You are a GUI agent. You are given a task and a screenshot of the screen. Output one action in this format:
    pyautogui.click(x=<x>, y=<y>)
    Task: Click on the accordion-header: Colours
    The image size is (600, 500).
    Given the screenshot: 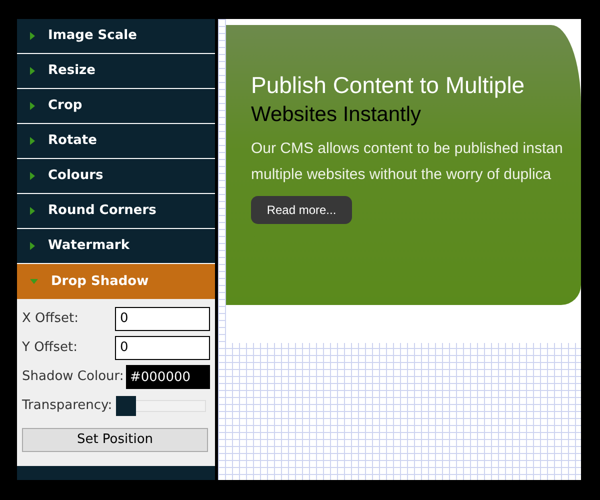 What is the action you would take?
    pyautogui.click(x=116, y=176)
    